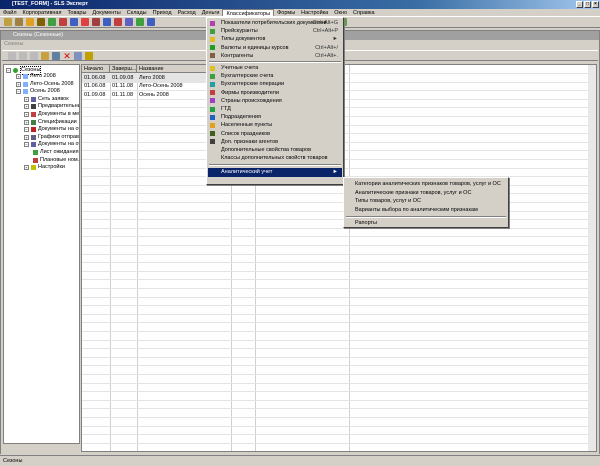  I want to click on vertical-scrollbar, so click(592, 258).